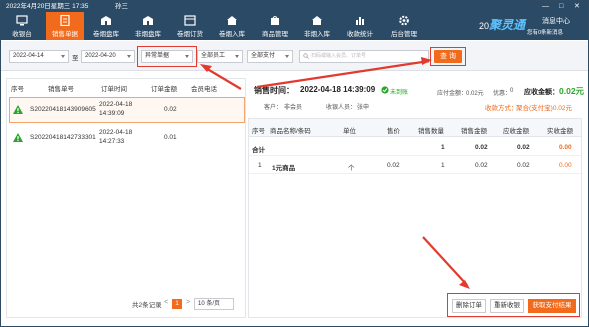  Describe the element at coordinates (343, 74) in the screenshot. I see `arrow-to-query` at that location.